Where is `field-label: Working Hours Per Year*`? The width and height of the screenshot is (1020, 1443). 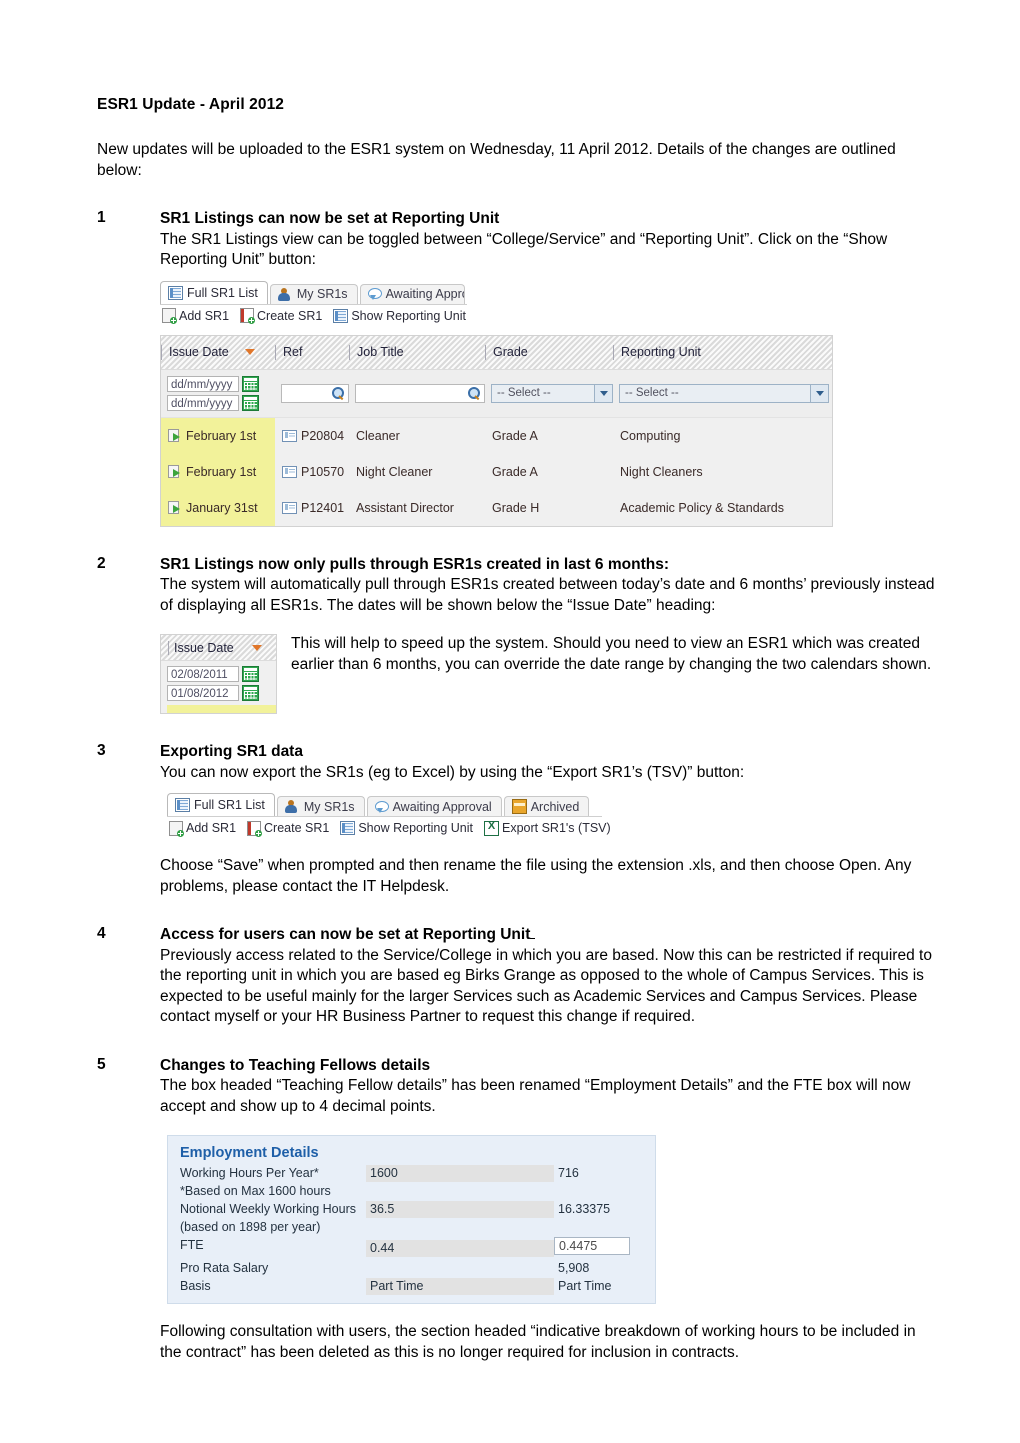
field-label: Working Hours Per Year* is located at coordinates (249, 1173).